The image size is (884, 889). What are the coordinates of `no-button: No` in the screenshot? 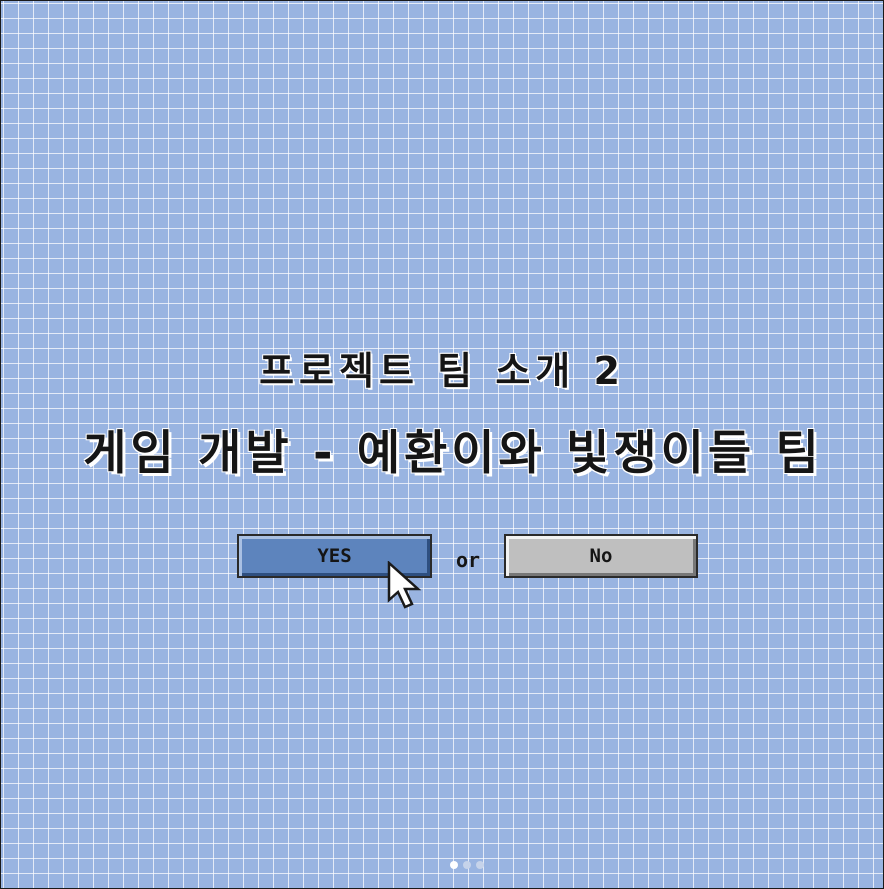 It's located at (601, 556).